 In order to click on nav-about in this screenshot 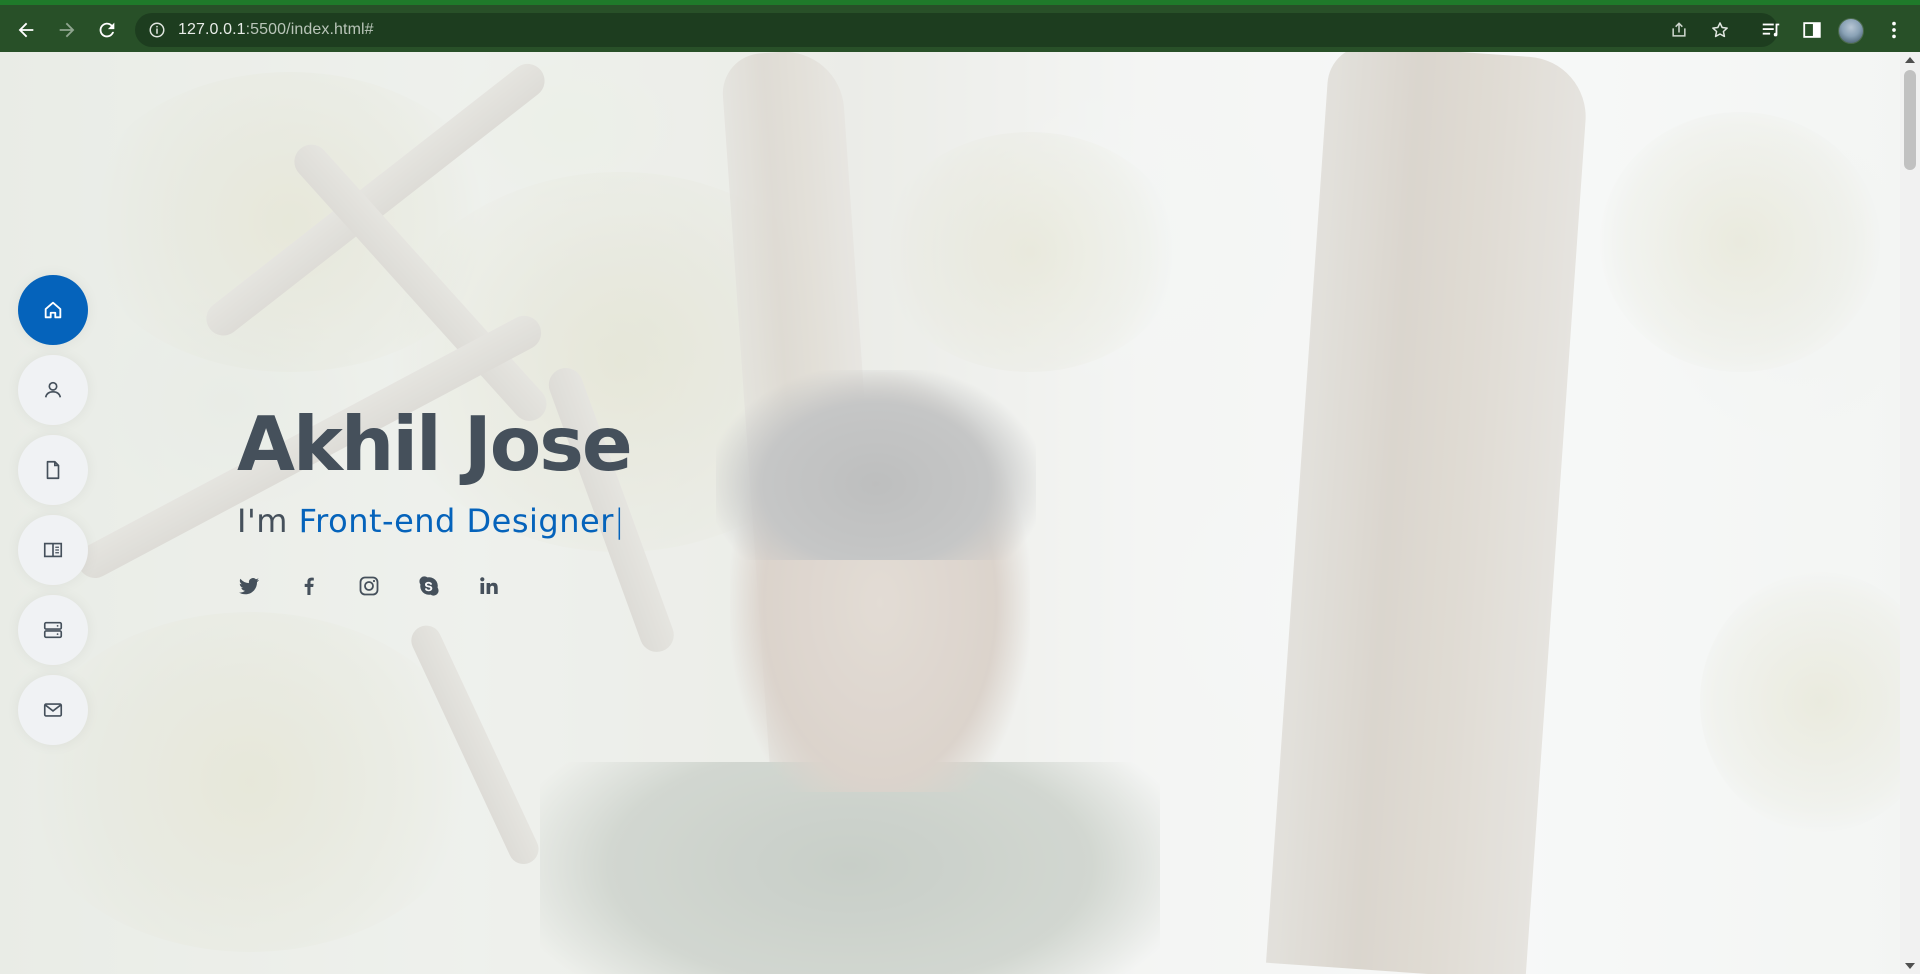, I will do `click(53, 390)`.